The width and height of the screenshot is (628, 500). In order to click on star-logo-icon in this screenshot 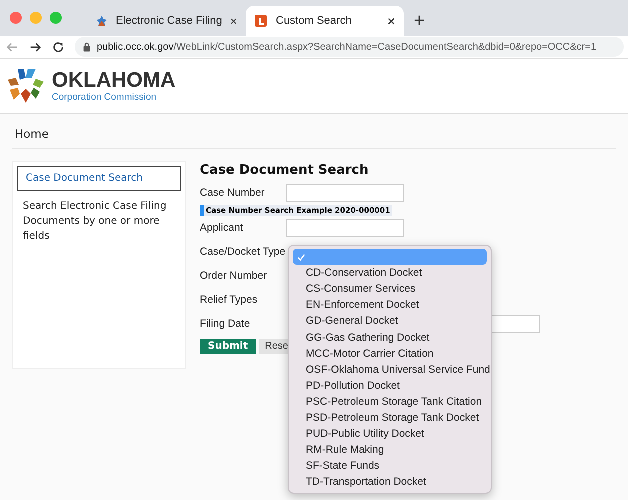, I will do `click(102, 21)`.